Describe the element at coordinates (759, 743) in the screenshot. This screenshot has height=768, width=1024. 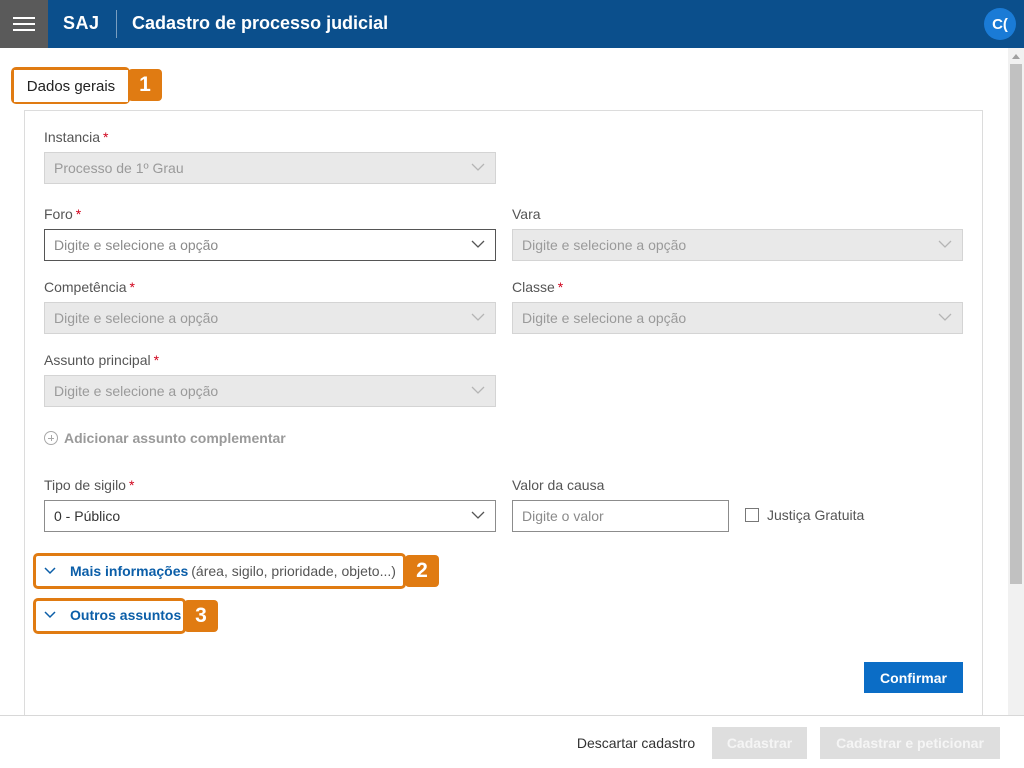
I see `register-button: Cadastrar` at that location.